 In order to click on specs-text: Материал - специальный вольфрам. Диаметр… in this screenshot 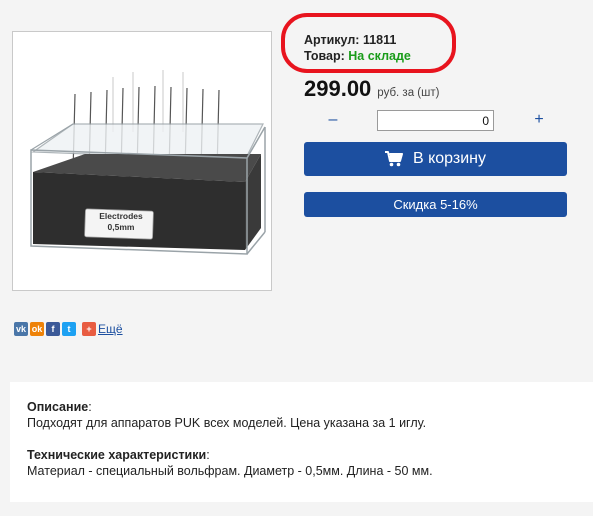, I will do `click(230, 471)`.